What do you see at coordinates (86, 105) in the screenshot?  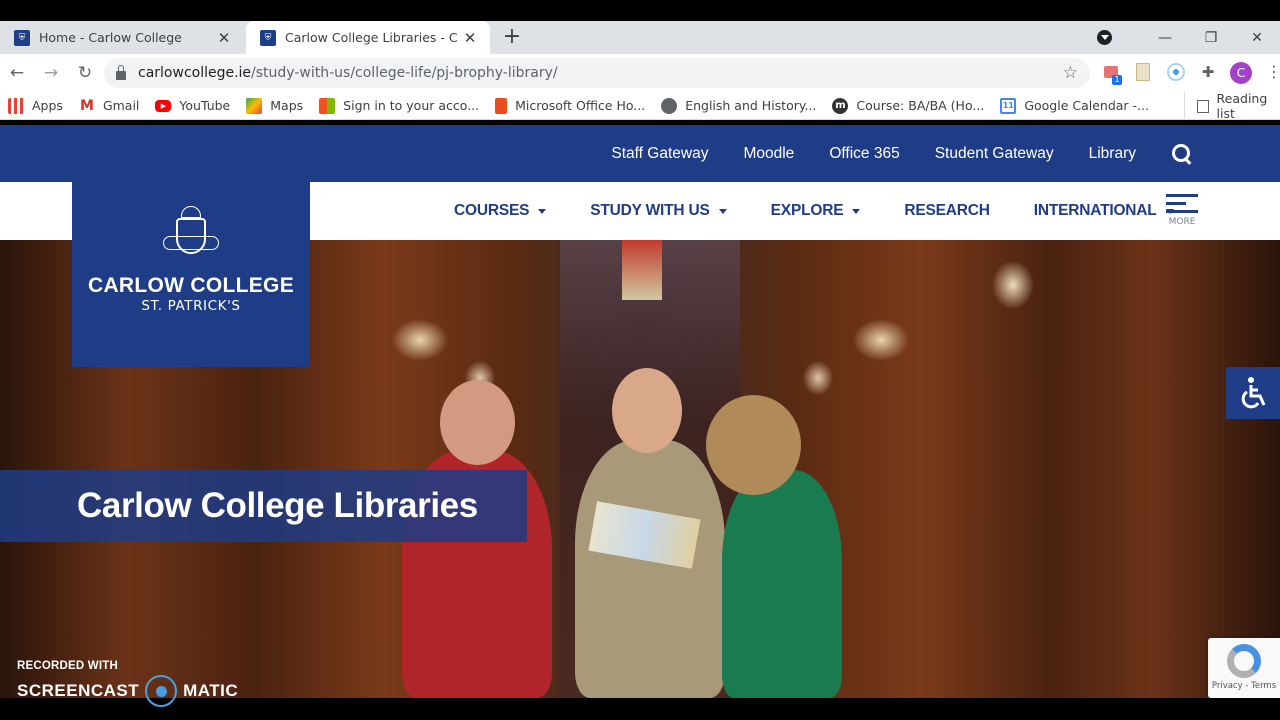 I see `gmail-icon: M` at bounding box center [86, 105].